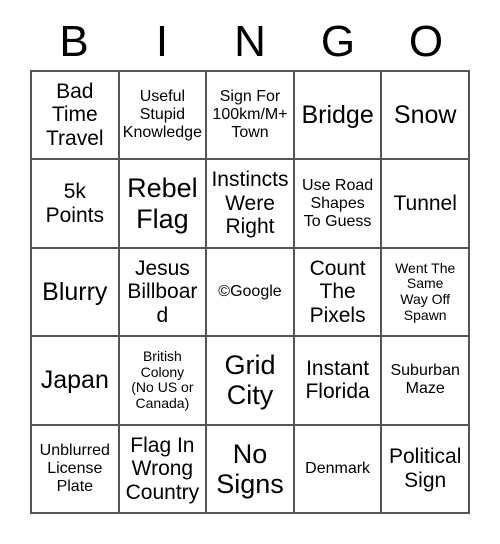 The width and height of the screenshot is (500, 544). I want to click on bingo-cell: Jesus Billboard, so click(163, 293).